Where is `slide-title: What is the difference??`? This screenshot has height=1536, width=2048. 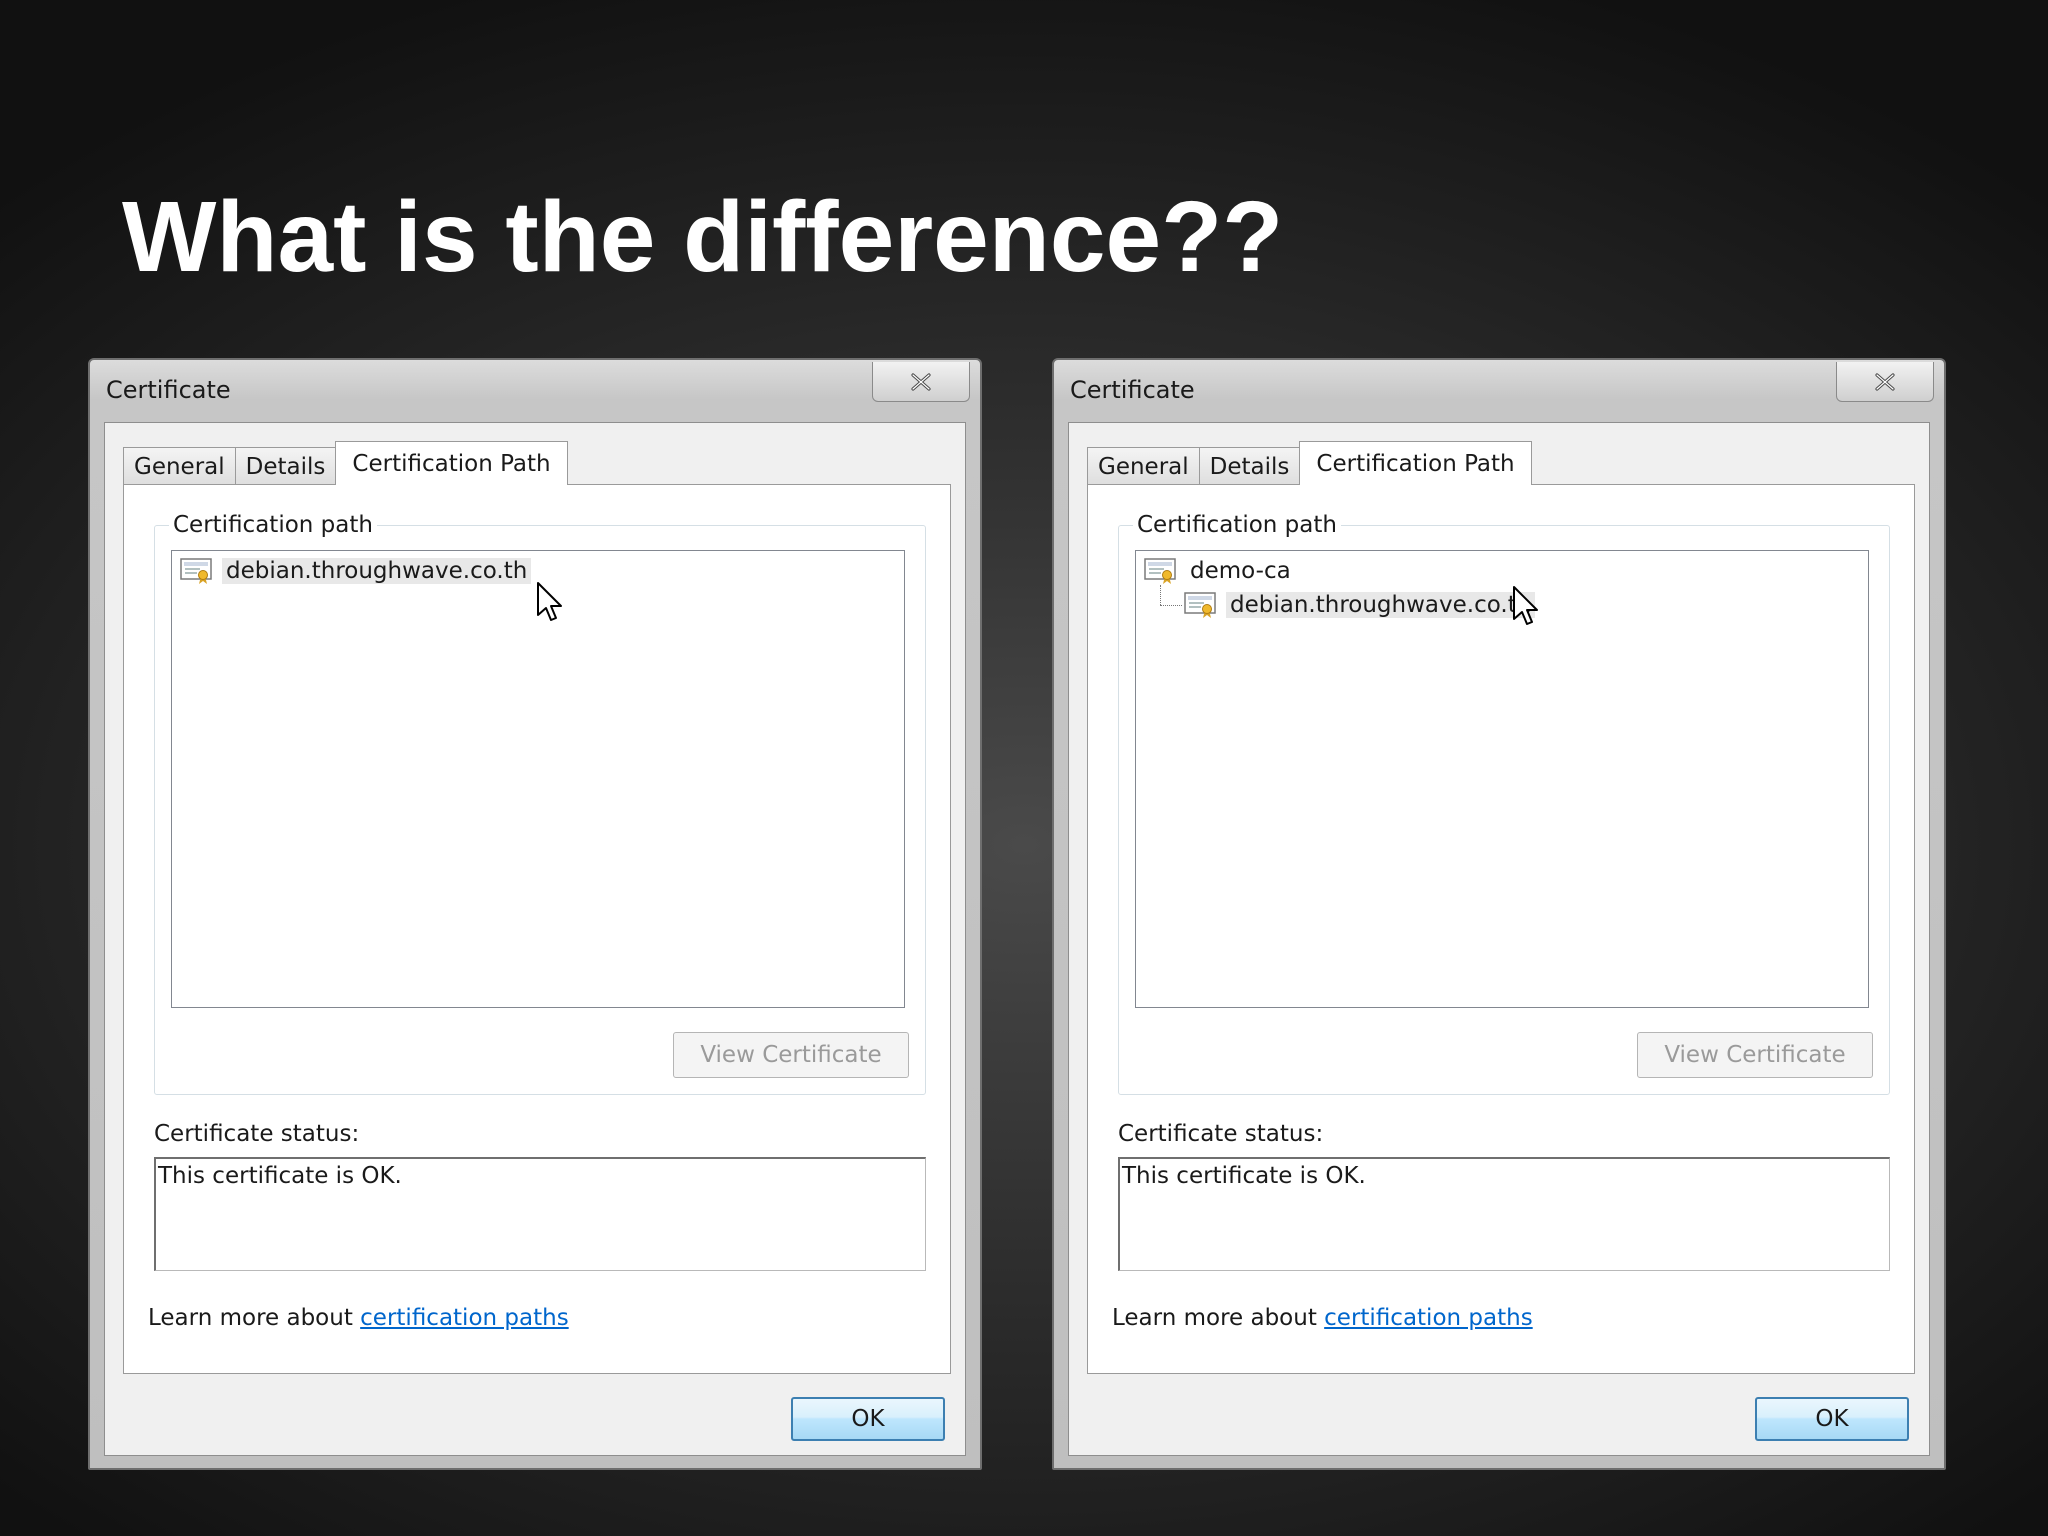
slide-title: What is the difference?? is located at coordinates (703, 237).